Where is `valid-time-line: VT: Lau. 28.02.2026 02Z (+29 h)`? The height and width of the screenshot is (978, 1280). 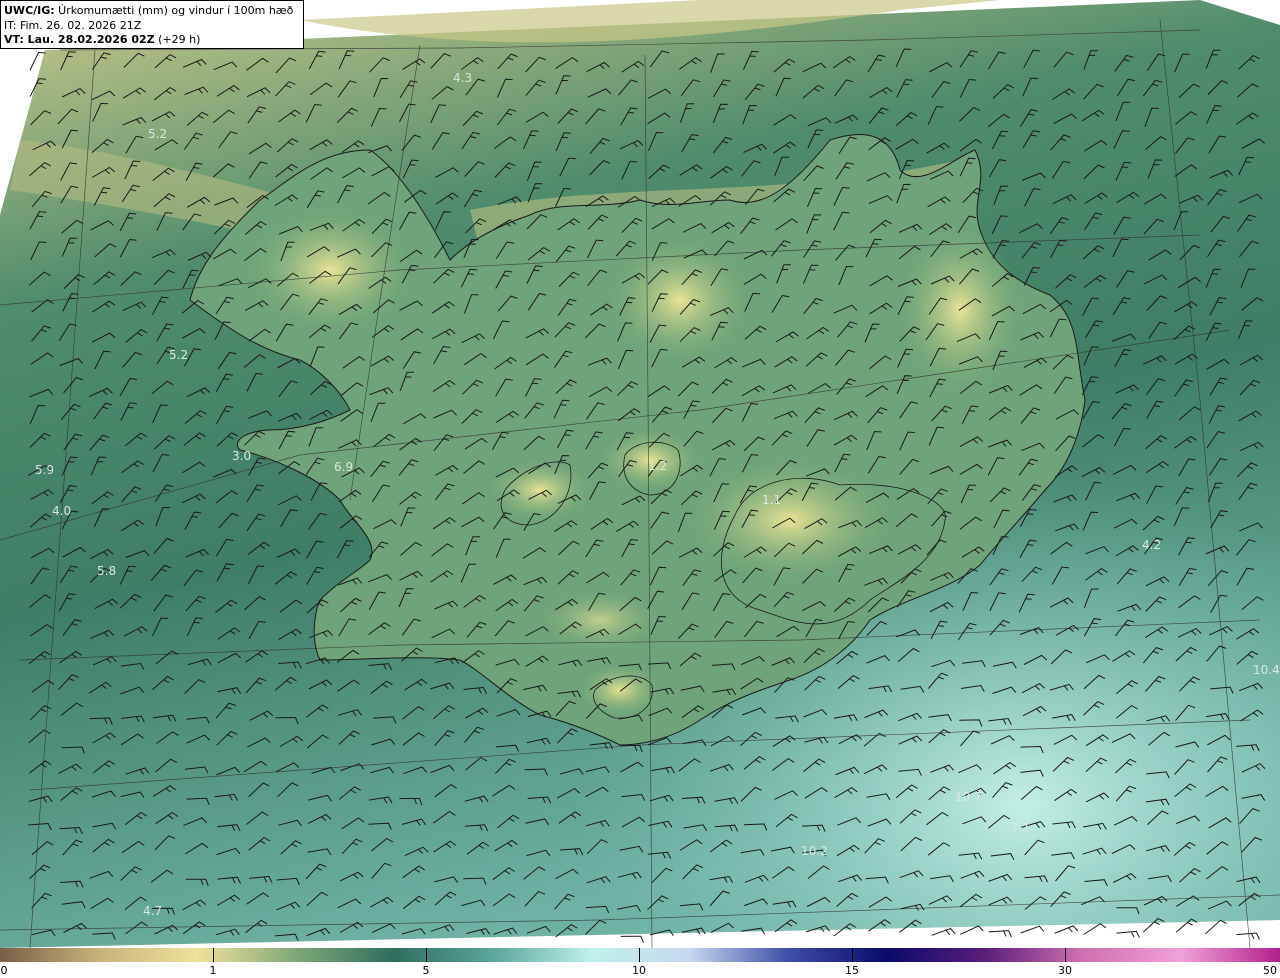
valid-time-line: VT: Lau. 28.02.2026 02Z (+29 h) is located at coordinates (152, 40).